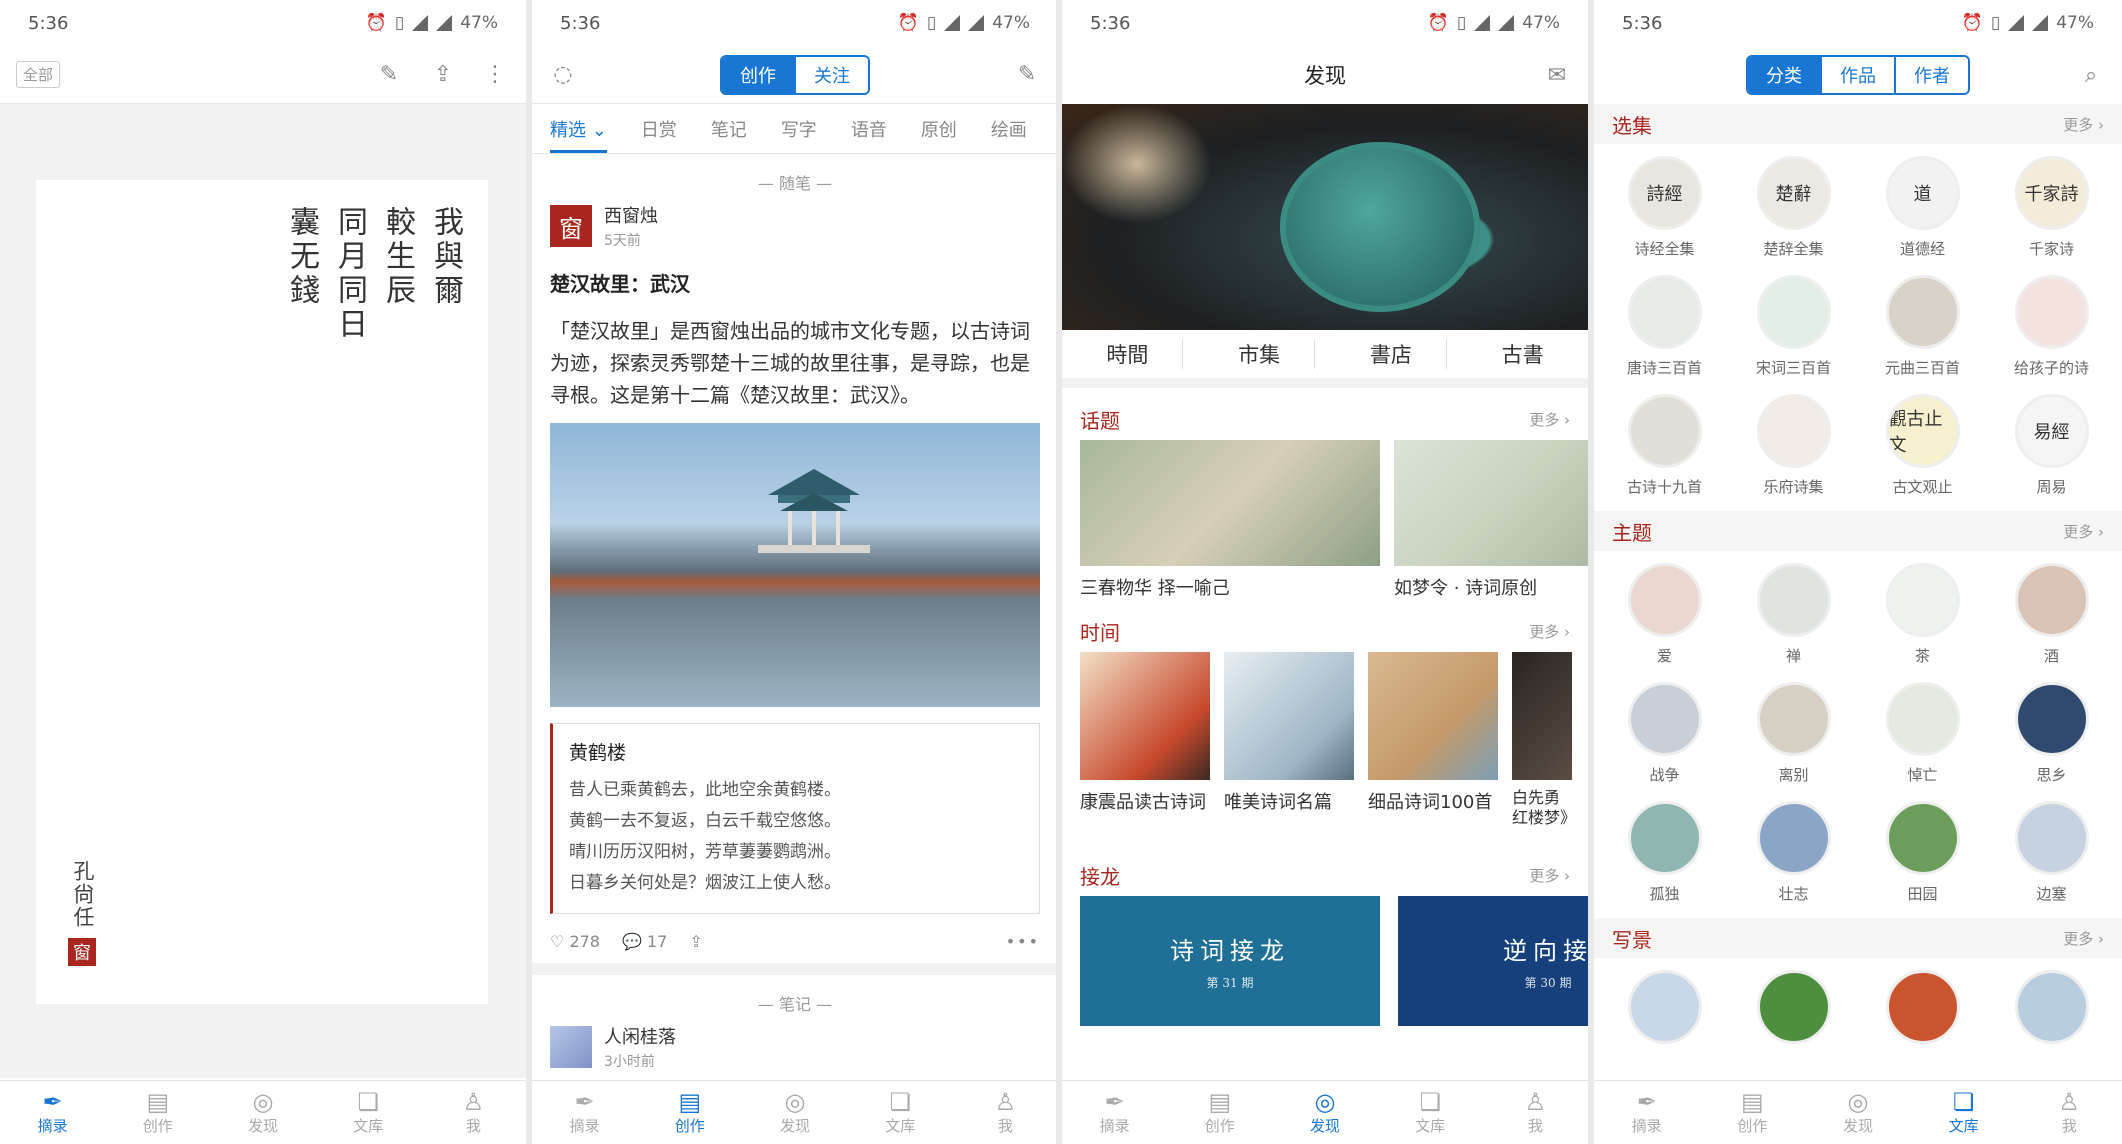 The image size is (2122, 1144). Describe the element at coordinates (1023, 941) in the screenshot. I see `more-icon: •••` at that location.